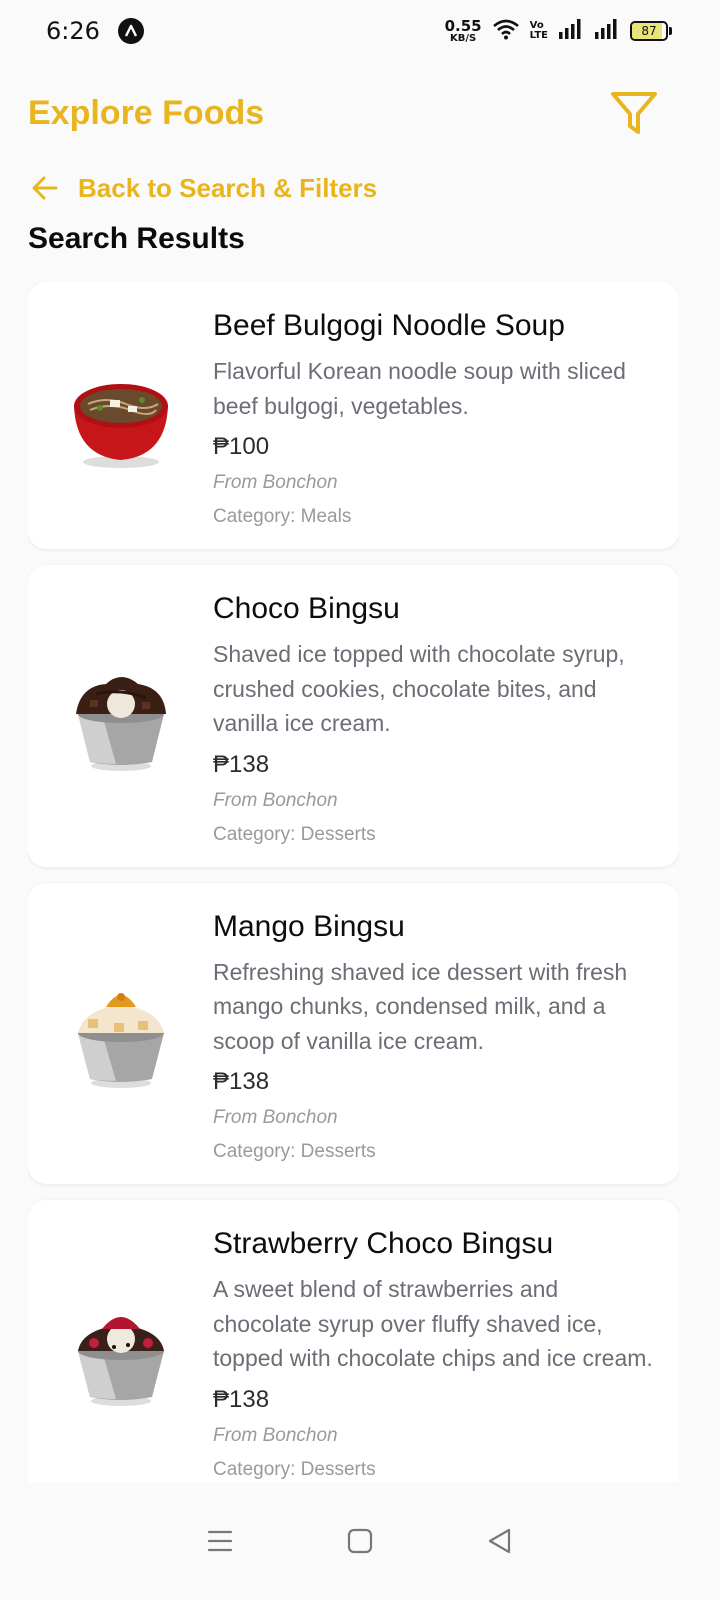 The image size is (720, 1600). I want to click on menu-icon, so click(220, 1541).